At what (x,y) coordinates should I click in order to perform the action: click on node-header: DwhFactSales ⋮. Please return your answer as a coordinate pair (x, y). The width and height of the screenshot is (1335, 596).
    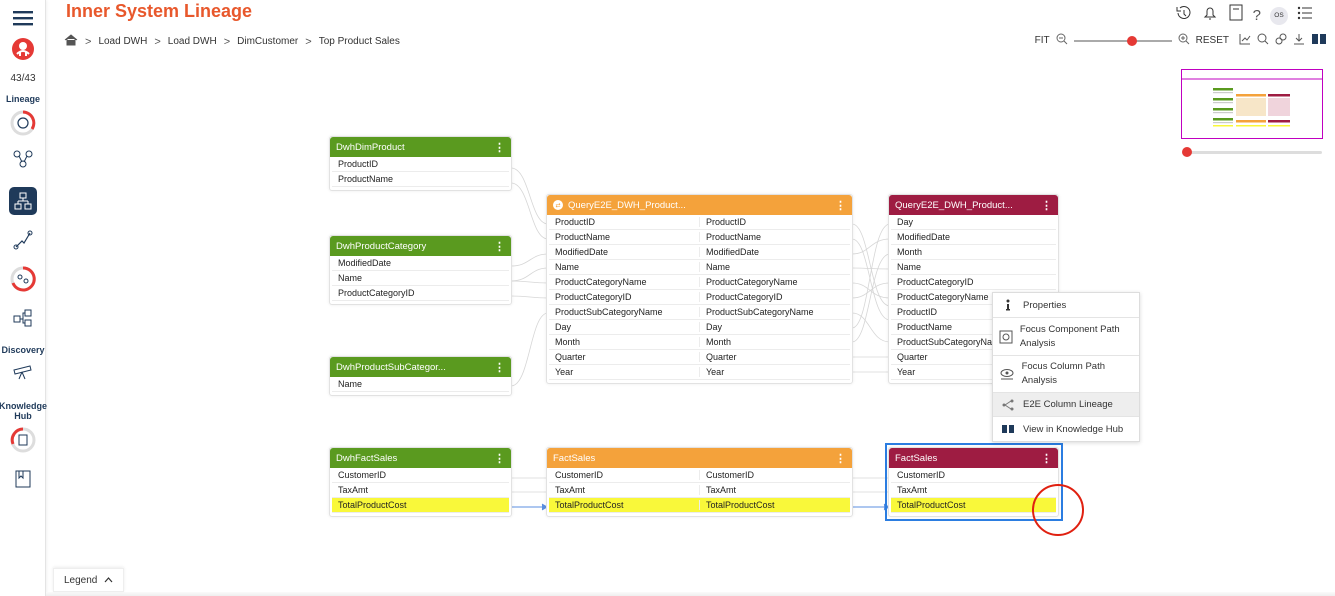
    Looking at the image, I should click on (420, 458).